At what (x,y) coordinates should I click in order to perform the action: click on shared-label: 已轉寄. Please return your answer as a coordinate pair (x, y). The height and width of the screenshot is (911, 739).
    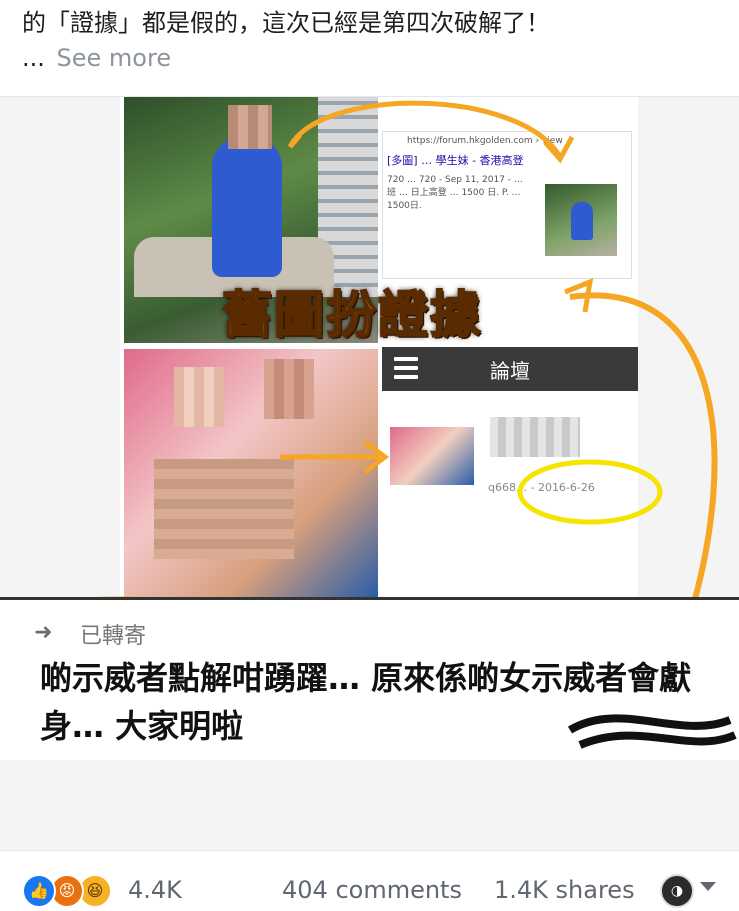
    Looking at the image, I should click on (113, 636).